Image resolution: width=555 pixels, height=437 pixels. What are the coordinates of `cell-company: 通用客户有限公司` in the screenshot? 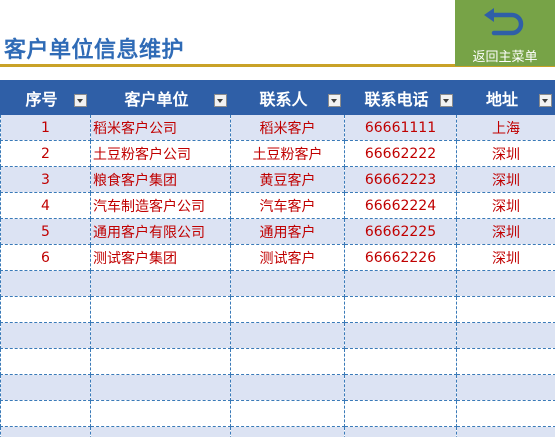 It's located at (160, 231).